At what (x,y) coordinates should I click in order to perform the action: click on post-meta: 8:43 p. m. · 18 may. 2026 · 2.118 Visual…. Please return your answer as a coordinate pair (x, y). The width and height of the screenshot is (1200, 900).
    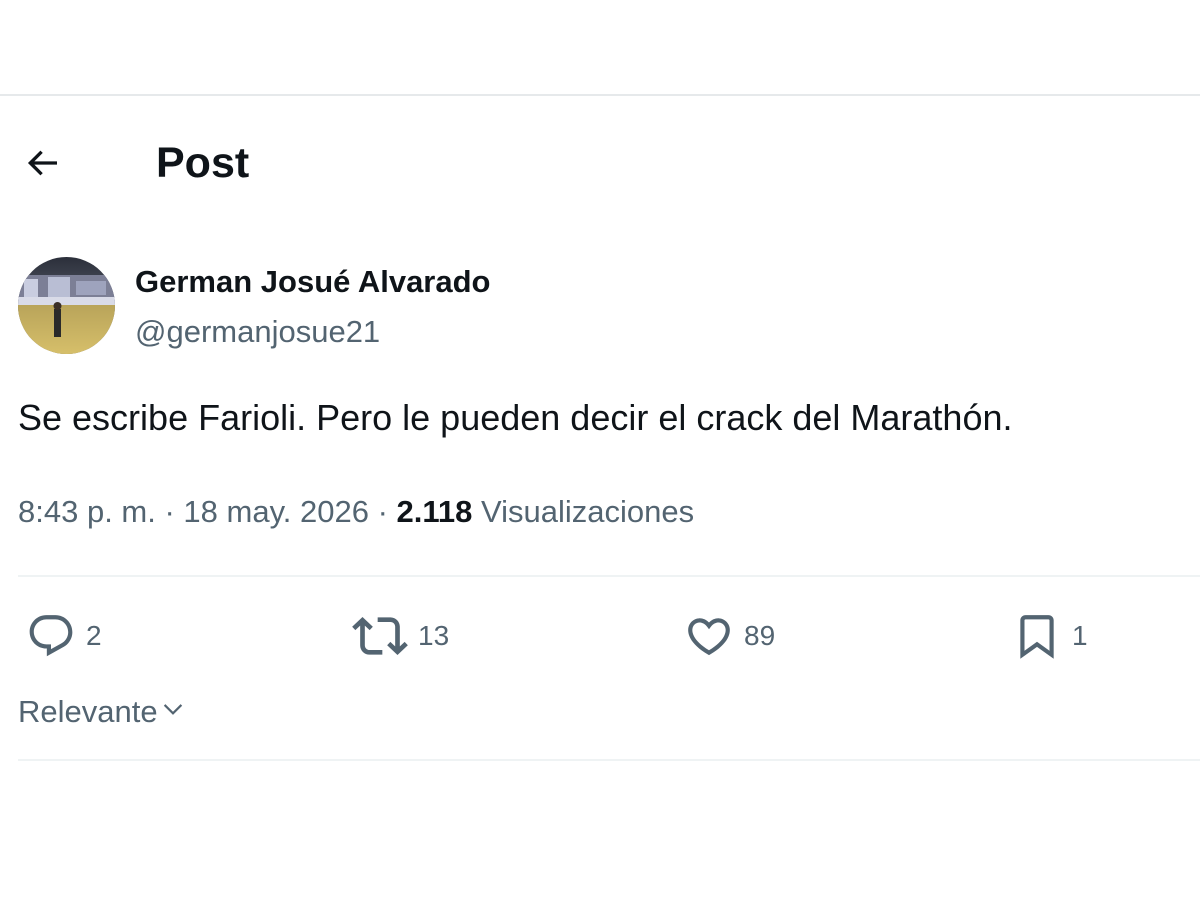
    Looking at the image, I should click on (356, 512).